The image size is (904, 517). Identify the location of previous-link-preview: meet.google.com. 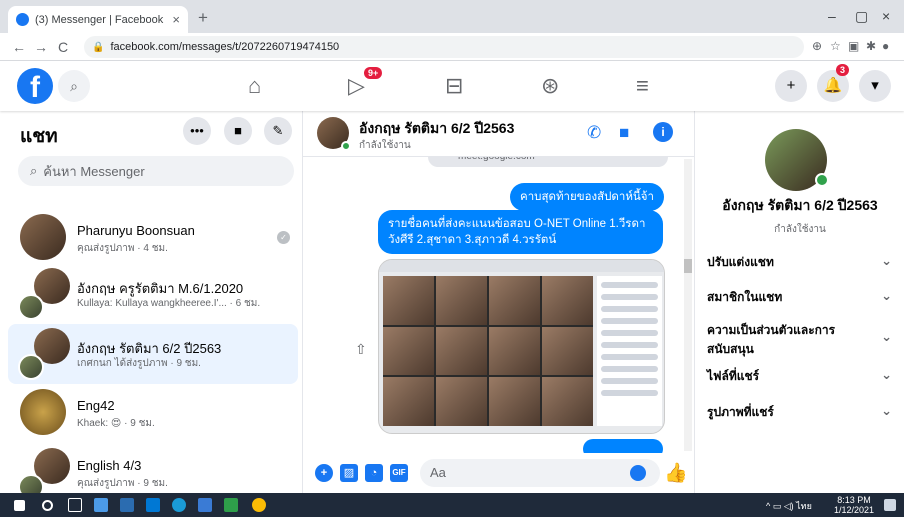
(548, 162).